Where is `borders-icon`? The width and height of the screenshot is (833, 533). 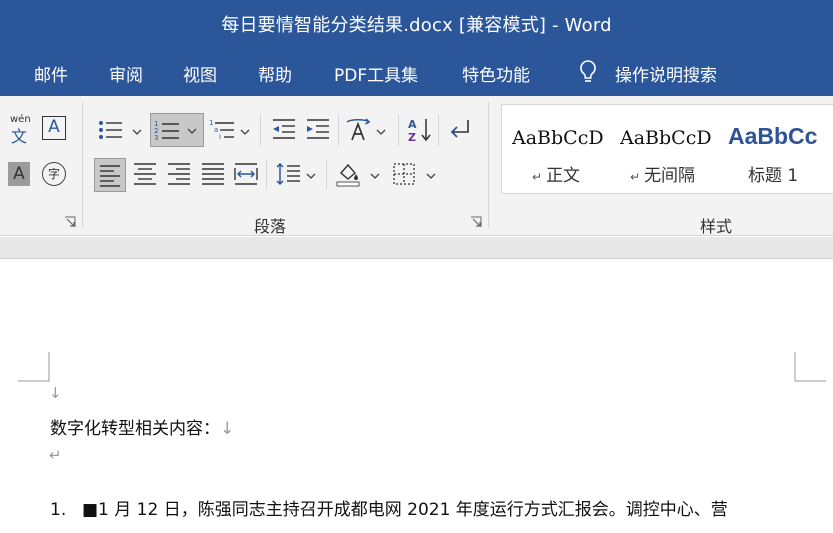 borders-icon is located at coordinates (404, 174).